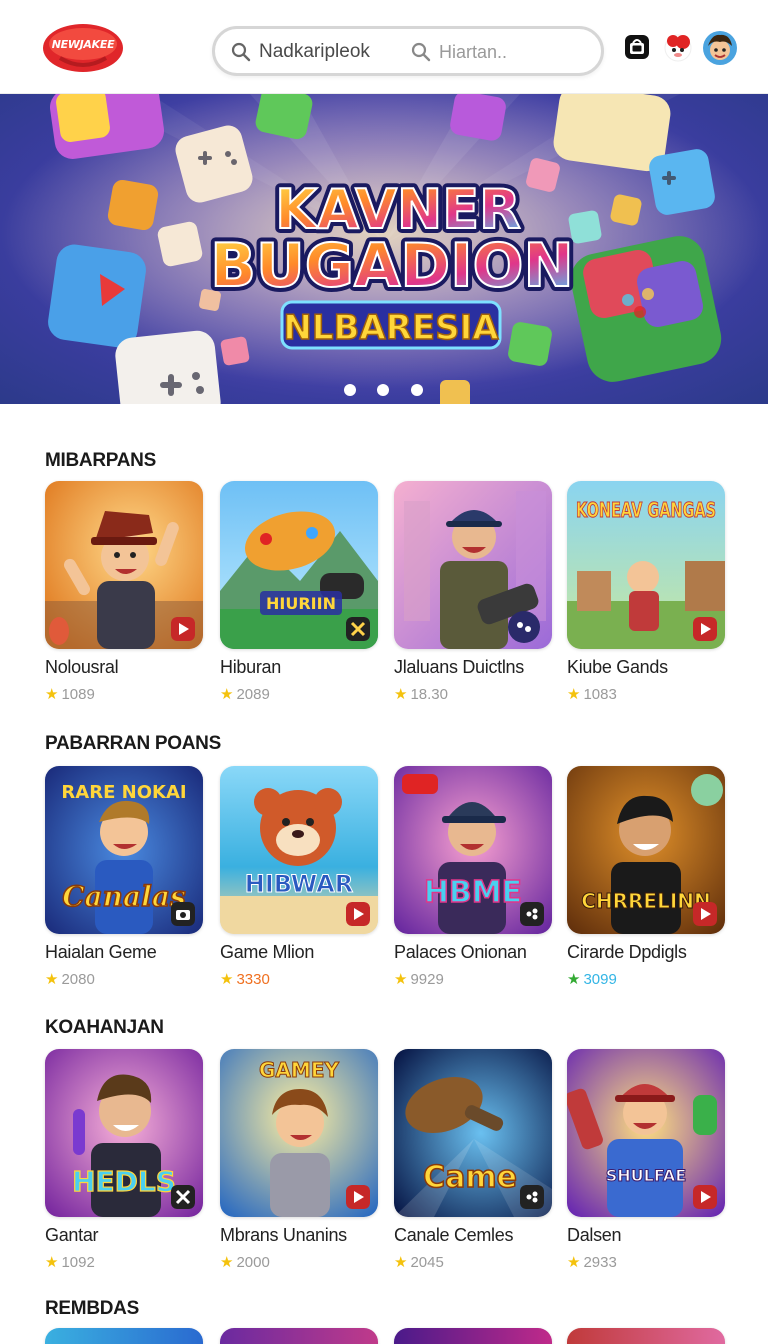 This screenshot has width=768, height=1344. What do you see at coordinates (678, 47) in the screenshot?
I see `mascot-icon` at bounding box center [678, 47].